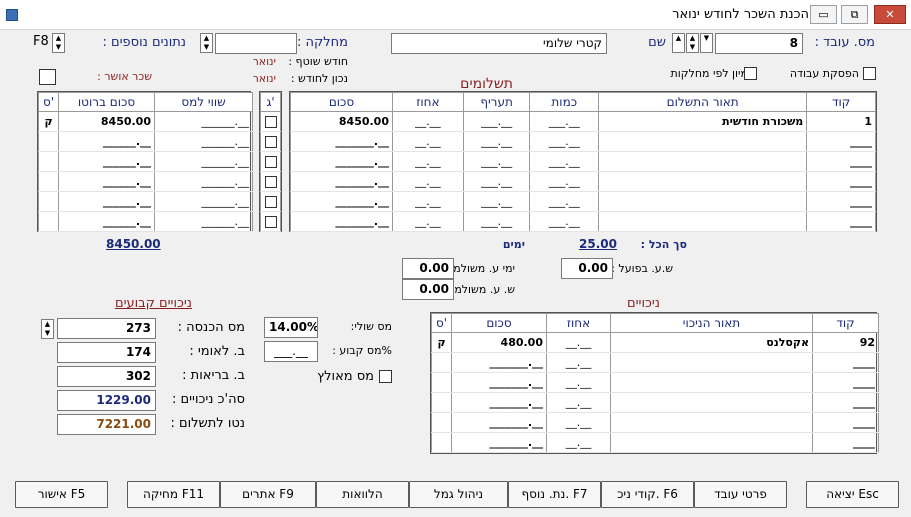 Image resolution: width=911 pixels, height=517 pixels. Describe the element at coordinates (341, 121) in the screenshot. I see `payment-amount-cell: 8450.00` at that location.